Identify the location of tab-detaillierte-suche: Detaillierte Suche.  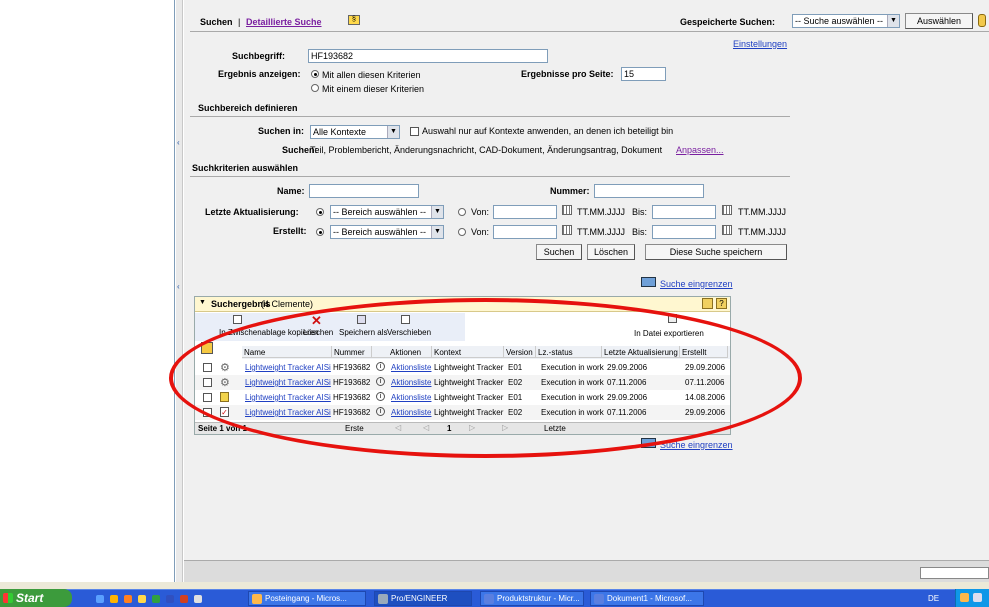
(284, 22).